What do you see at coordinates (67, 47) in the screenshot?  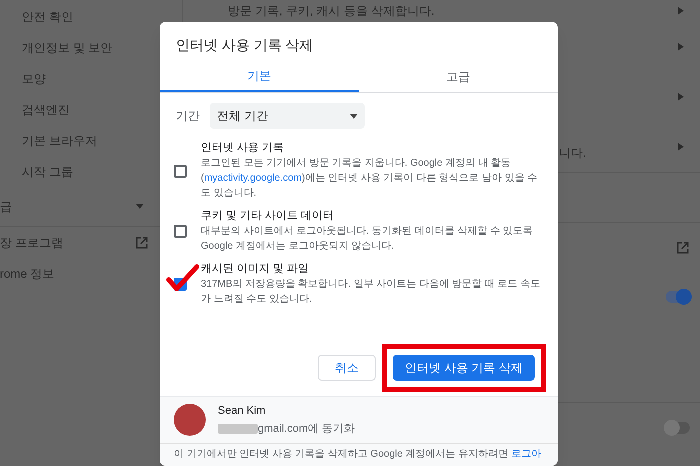 I see `sidebar-item: 개인정보 및 보안` at bounding box center [67, 47].